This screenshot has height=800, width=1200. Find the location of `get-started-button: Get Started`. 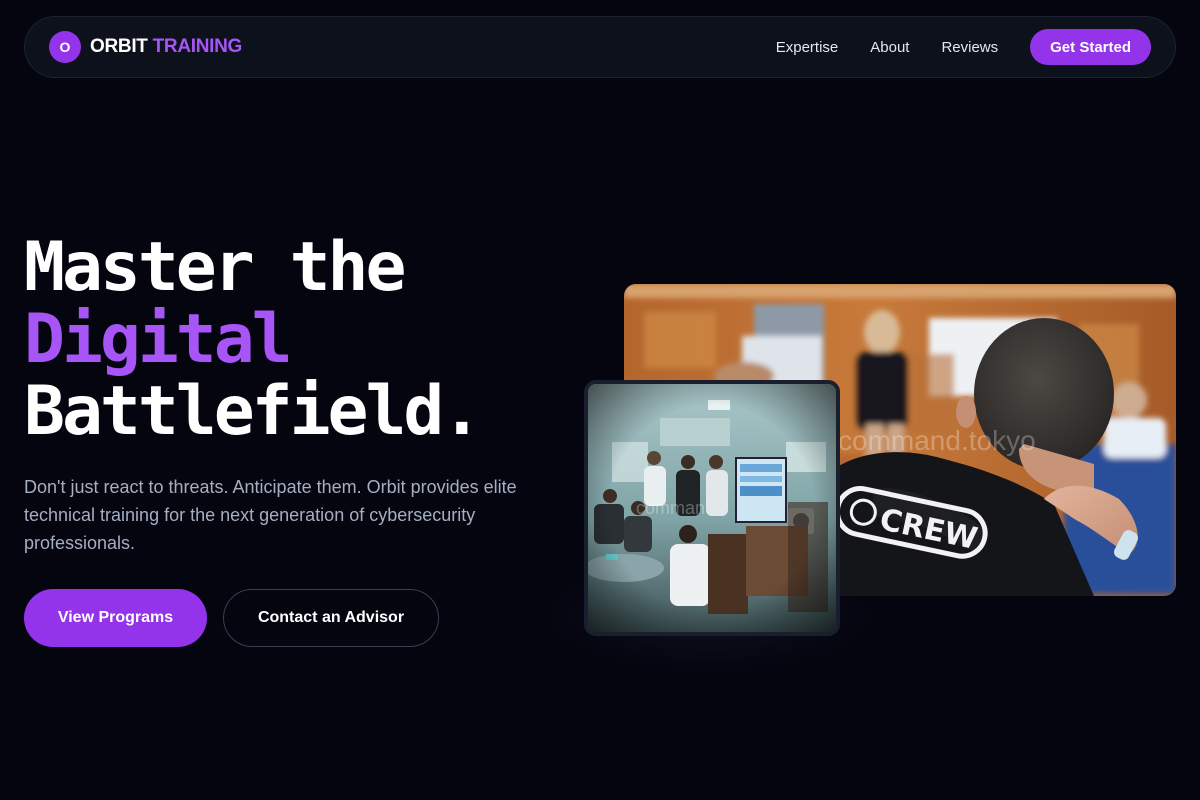

get-started-button: Get Started is located at coordinates (1090, 47).